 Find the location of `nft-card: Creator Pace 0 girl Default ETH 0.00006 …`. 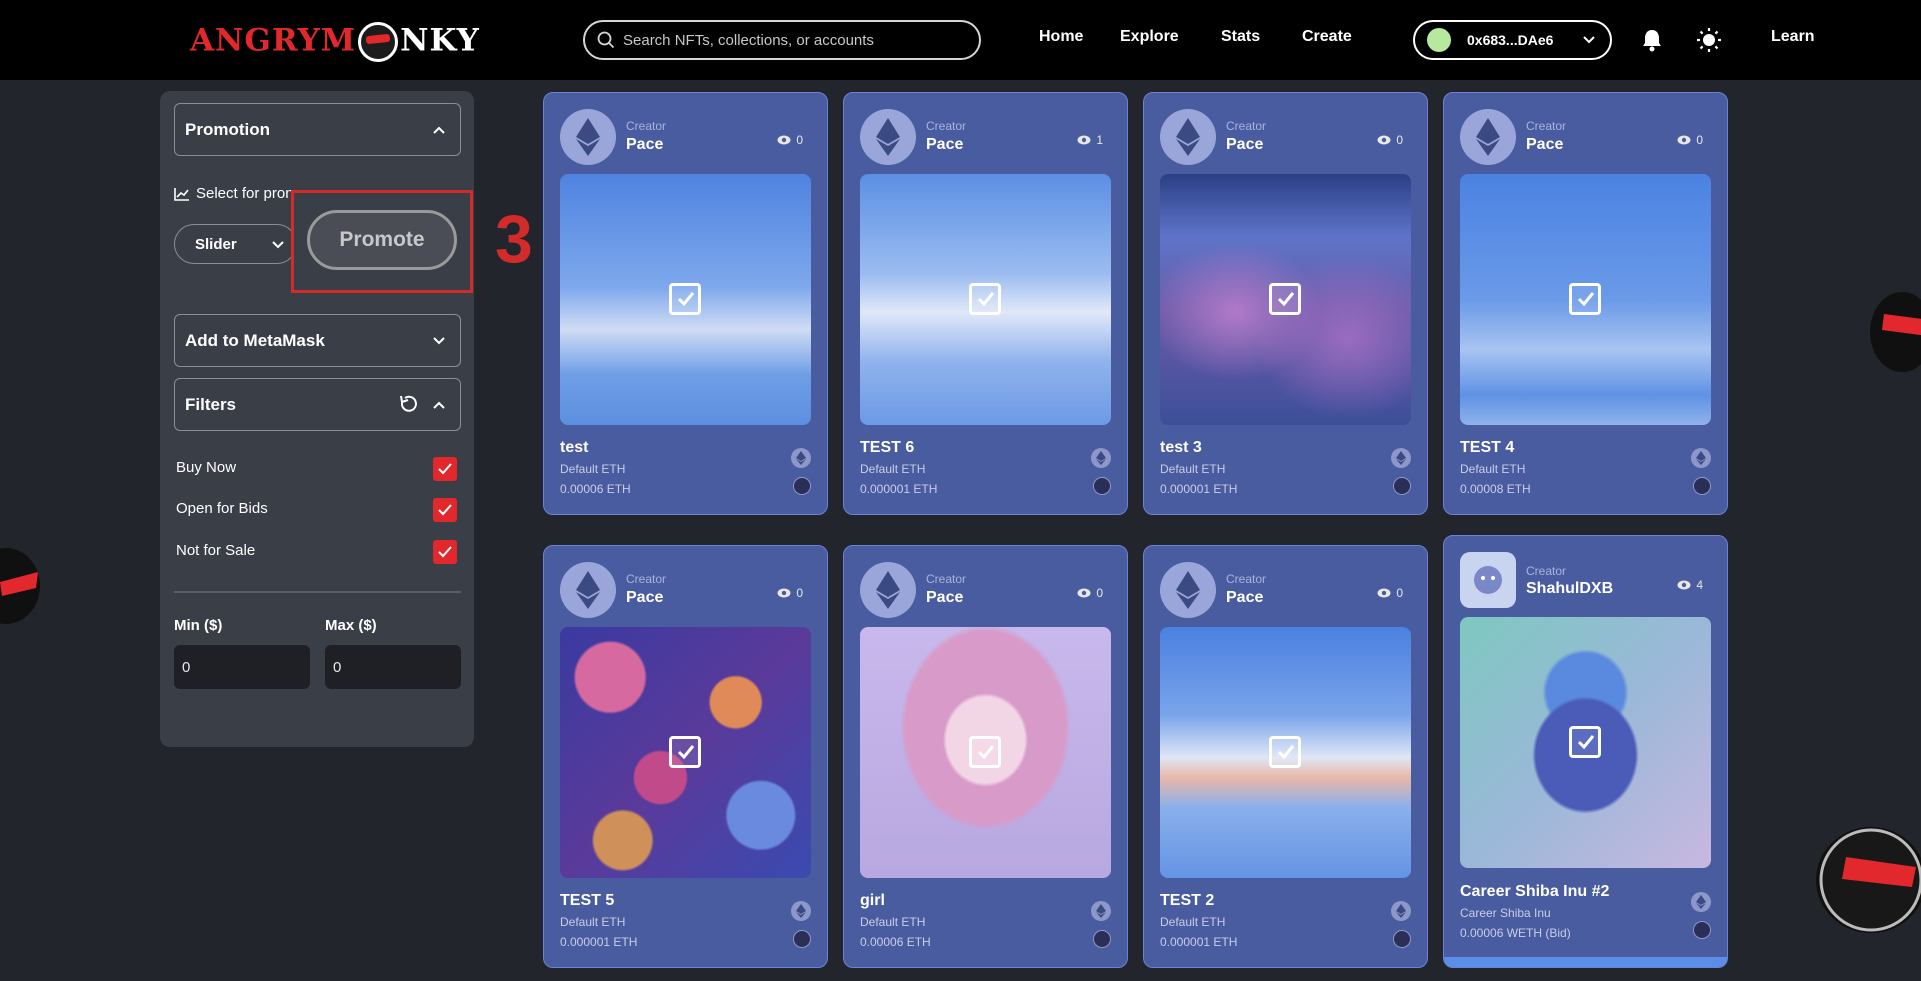

nft-card: Creator Pace 0 girl Default ETH 0.00006 … is located at coordinates (985, 756).